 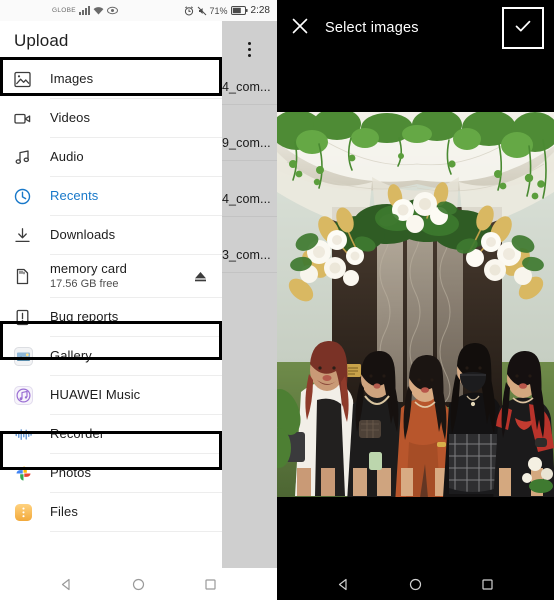 I want to click on clock-icon, so click(x=27, y=196).